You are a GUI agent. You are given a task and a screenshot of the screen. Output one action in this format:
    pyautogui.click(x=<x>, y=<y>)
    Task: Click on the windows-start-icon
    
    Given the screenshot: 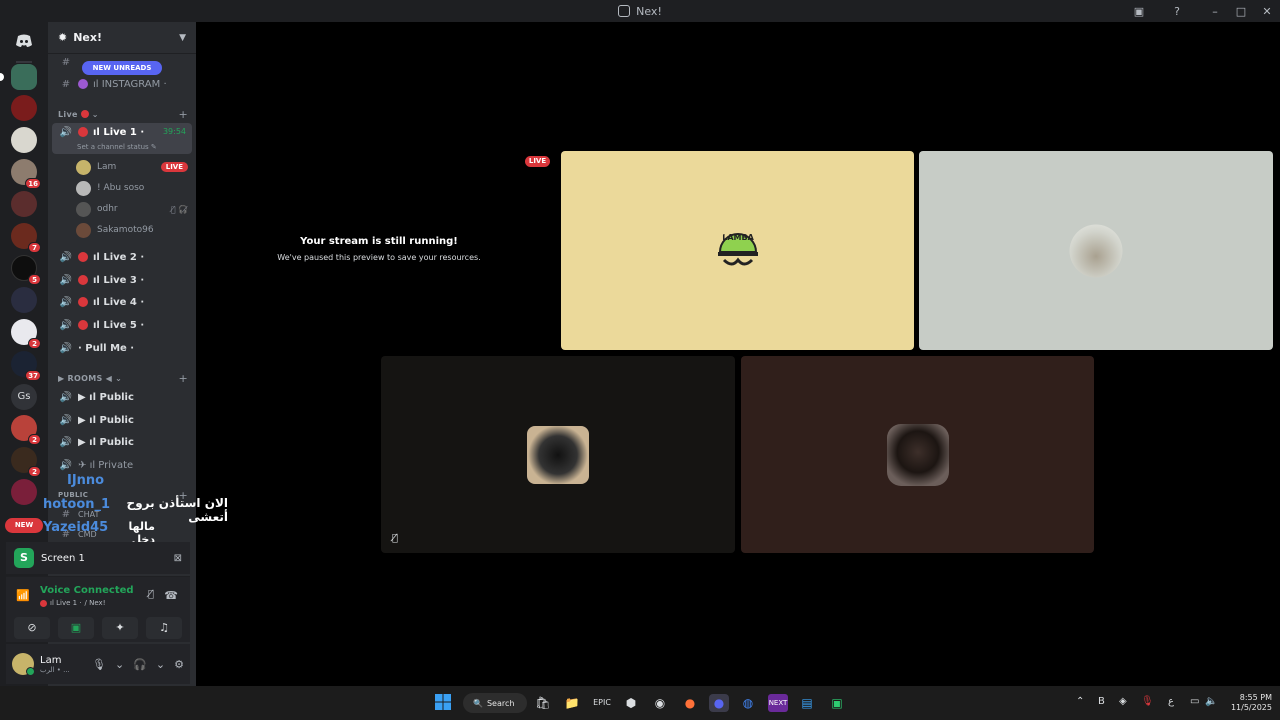 What is the action you would take?
    pyautogui.click(x=443, y=703)
    